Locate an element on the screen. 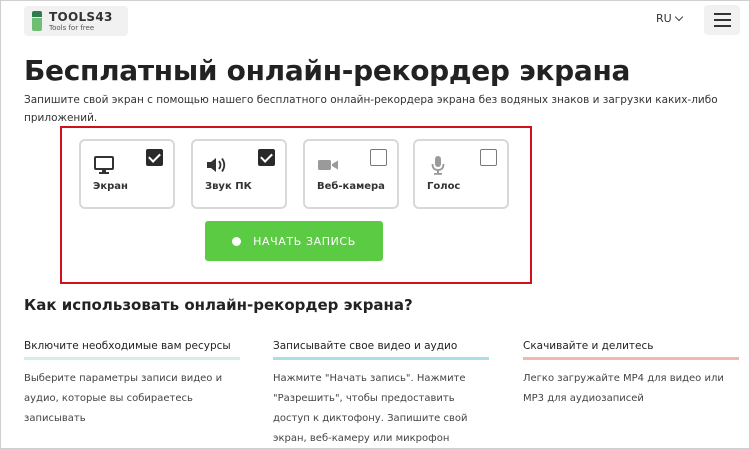 The image size is (750, 449). logo-tagline: Tools for free is located at coordinates (72, 27).